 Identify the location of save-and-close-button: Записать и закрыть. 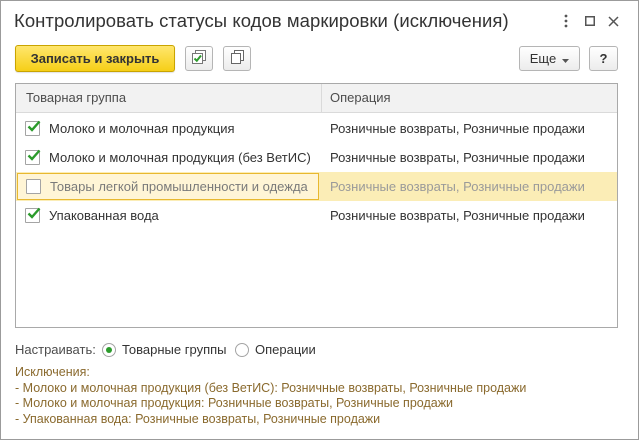
(95, 58).